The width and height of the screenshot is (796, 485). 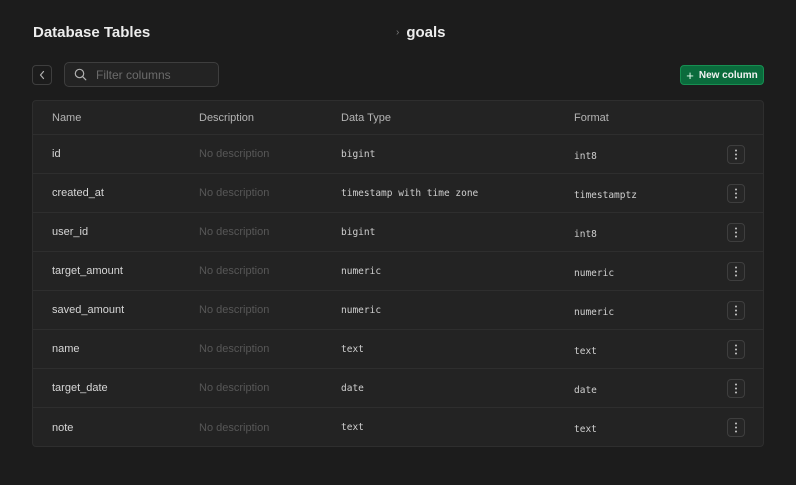 What do you see at coordinates (728, 75) in the screenshot?
I see `new-column-label: New column` at bounding box center [728, 75].